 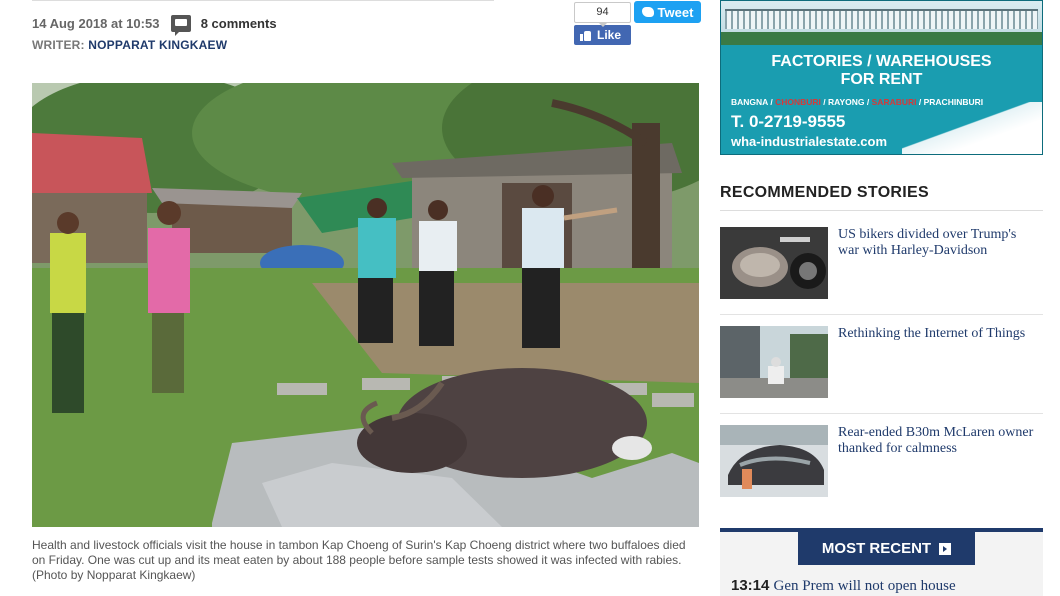 What do you see at coordinates (865, 586) in the screenshot?
I see `most-recent-headline: Gen Prem will not open house` at bounding box center [865, 586].